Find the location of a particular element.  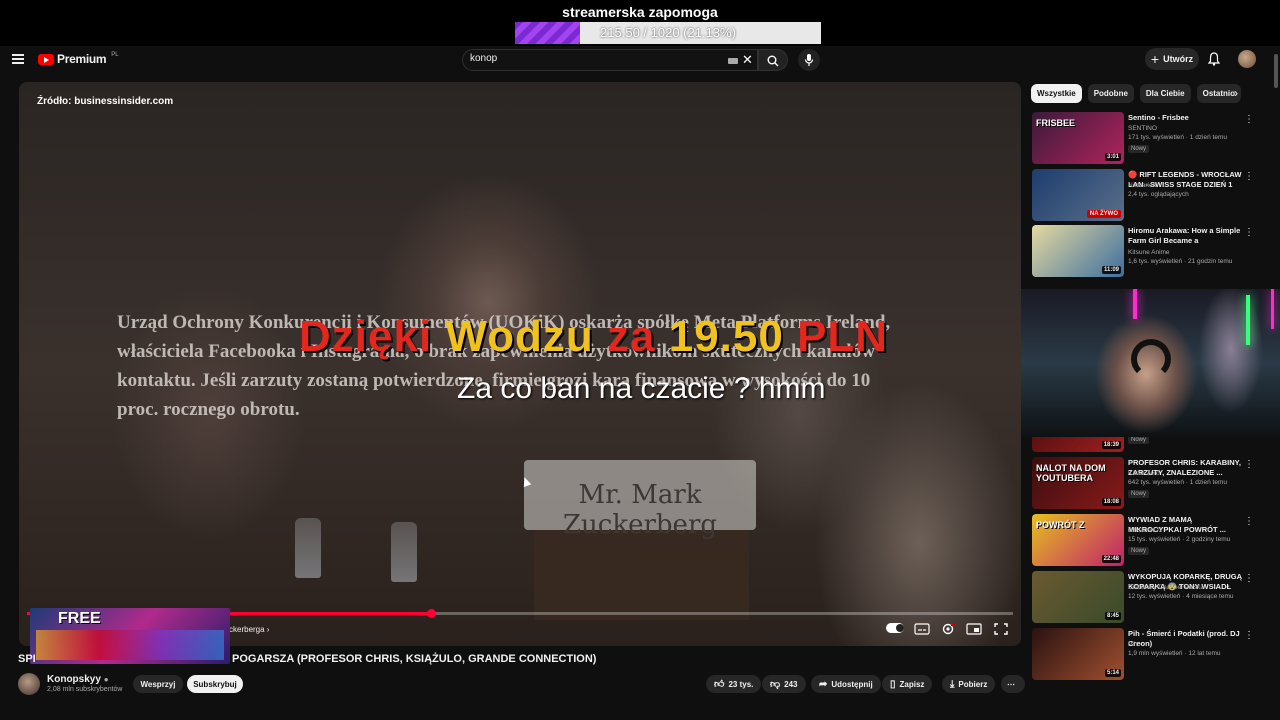

goal-progress-bar: 215.50 / 1020 (21.13%) is located at coordinates (668, 33).